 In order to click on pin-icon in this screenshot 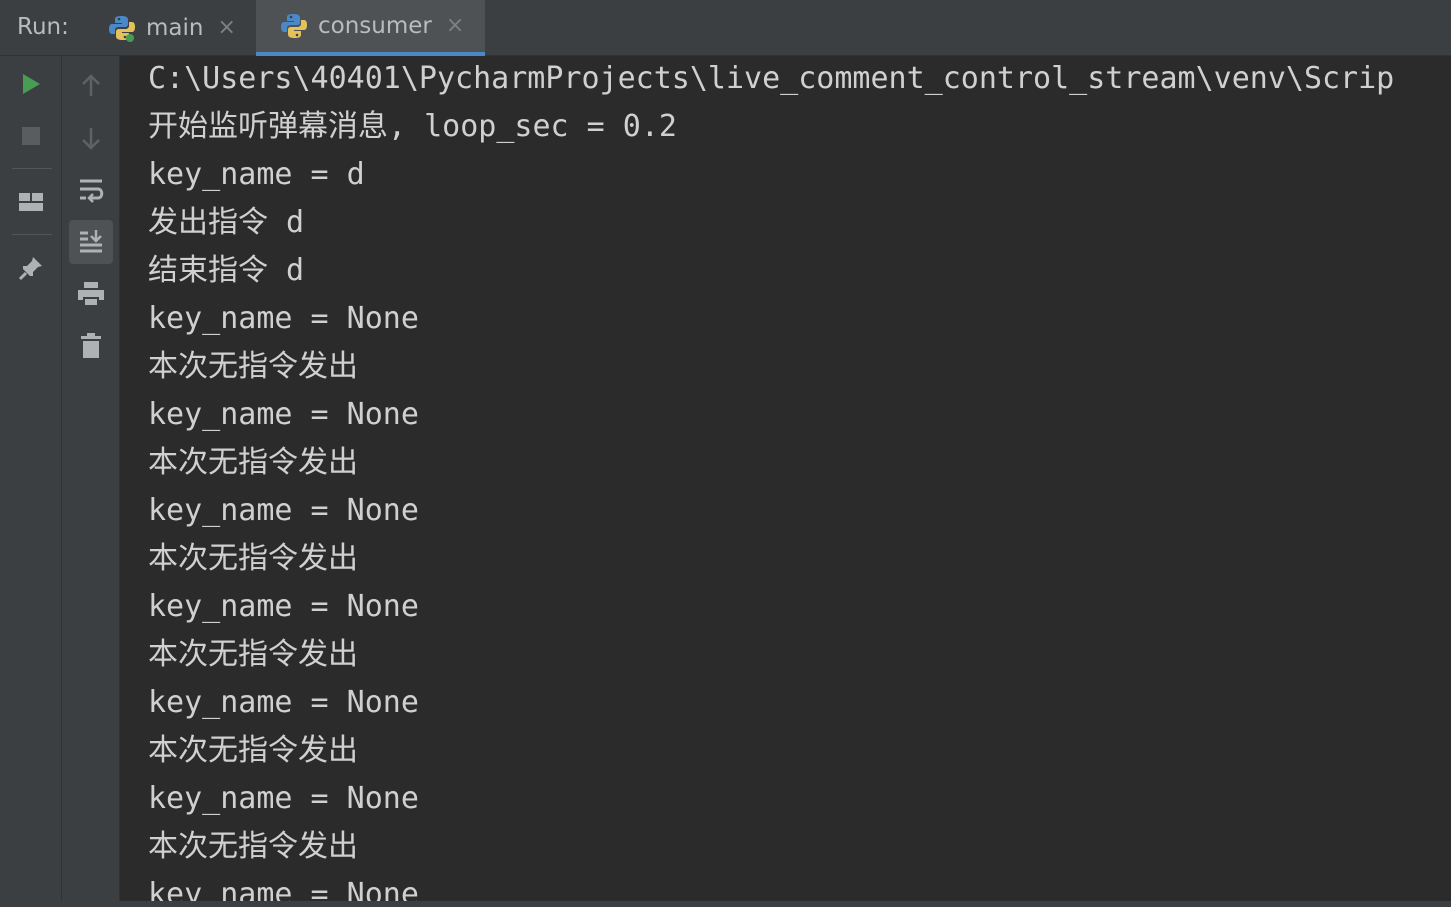, I will do `click(31, 268)`.